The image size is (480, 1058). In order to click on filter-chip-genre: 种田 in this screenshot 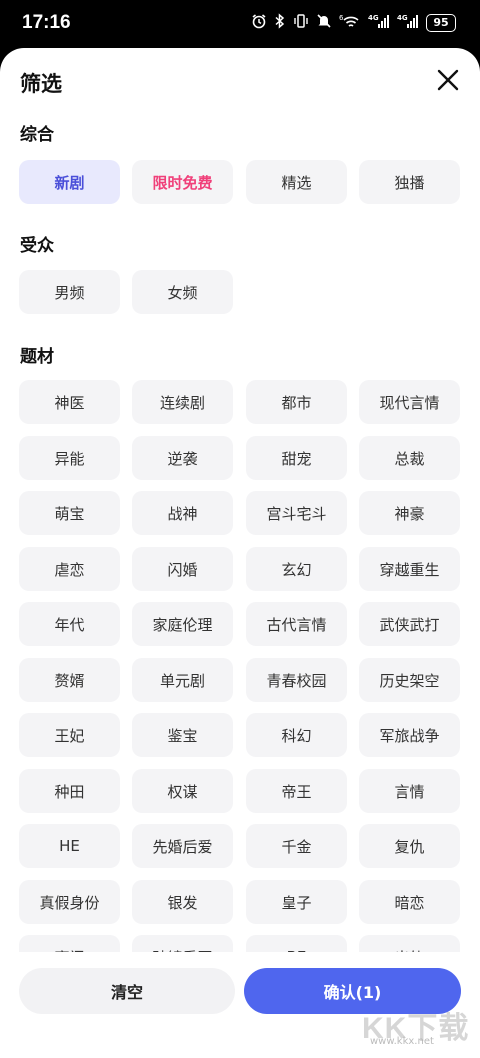, I will do `click(69, 791)`.